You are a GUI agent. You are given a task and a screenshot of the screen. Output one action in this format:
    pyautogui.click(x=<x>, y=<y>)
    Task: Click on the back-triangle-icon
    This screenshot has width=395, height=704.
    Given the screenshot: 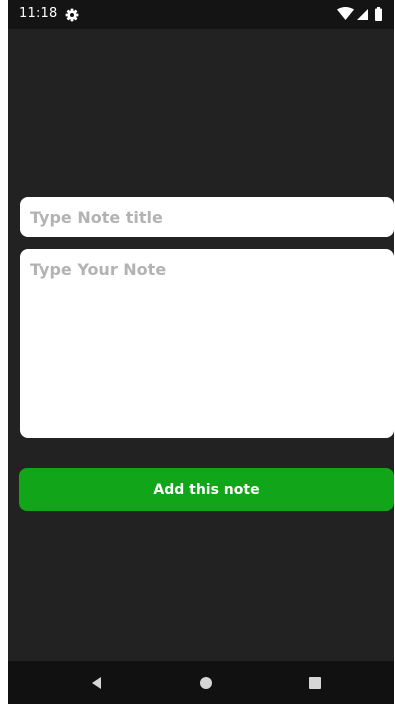 What is the action you would take?
    pyautogui.click(x=97, y=683)
    